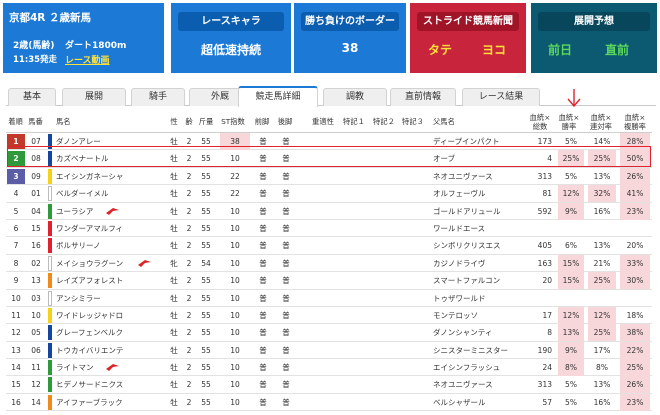  I want to click on table-row: 2 08 カズベナートル牡 2 55 10 普普オーブ 4 25% 25% 50%, so click(329, 159).